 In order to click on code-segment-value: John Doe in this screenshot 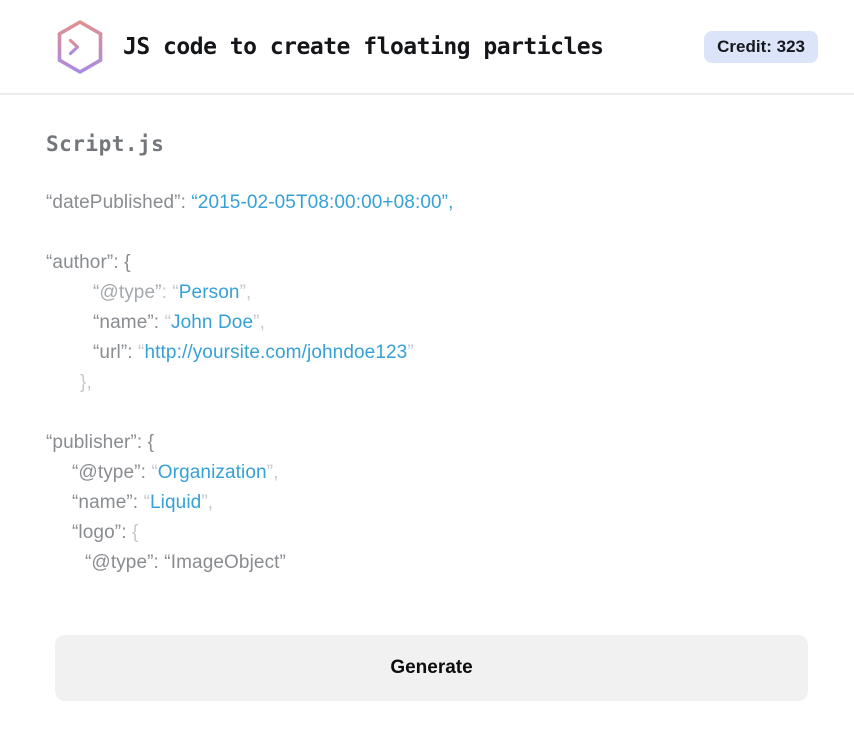, I will do `click(212, 322)`.